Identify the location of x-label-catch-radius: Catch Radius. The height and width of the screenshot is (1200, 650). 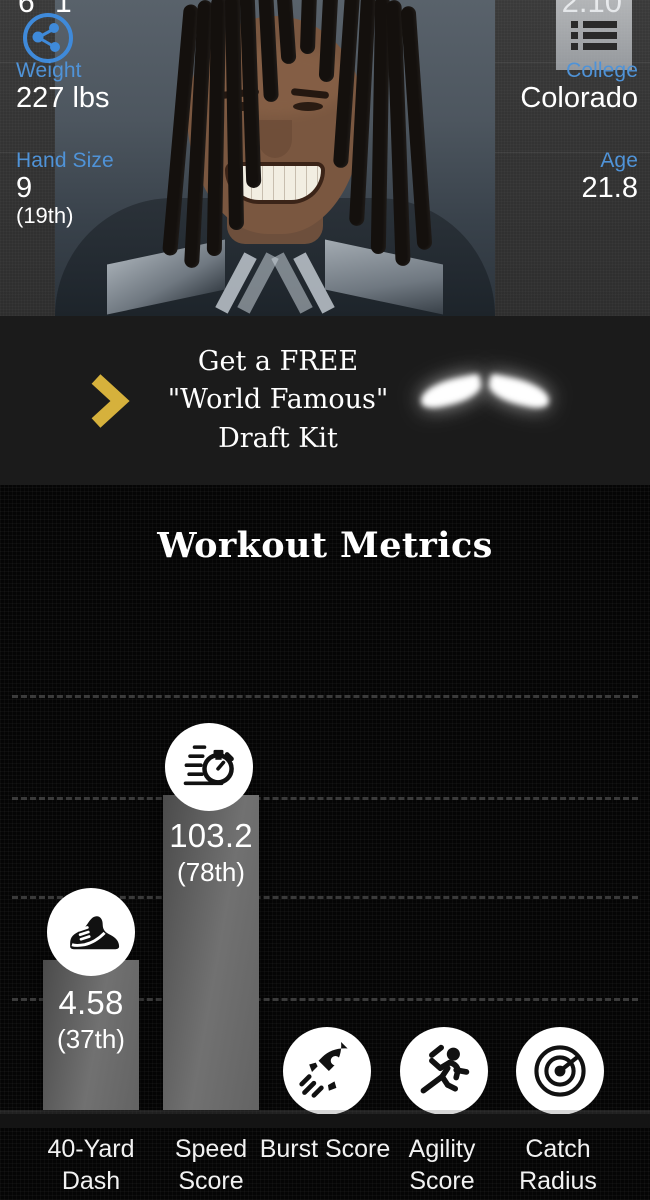
(558, 1165).